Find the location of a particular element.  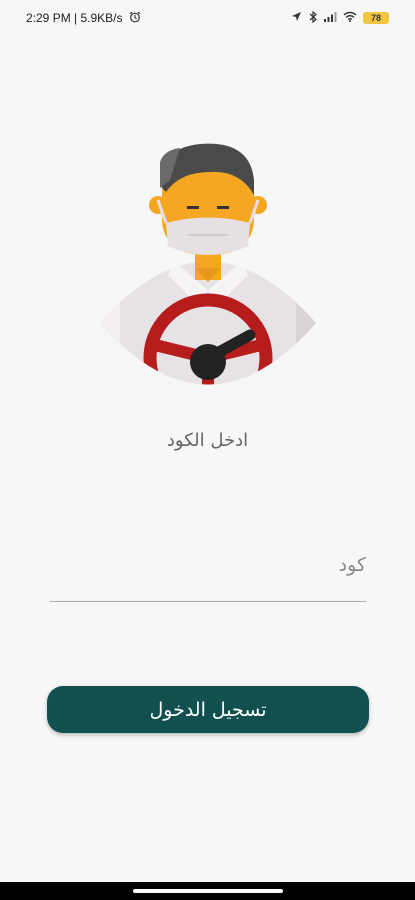

bluetooth-icon is located at coordinates (313, 18).